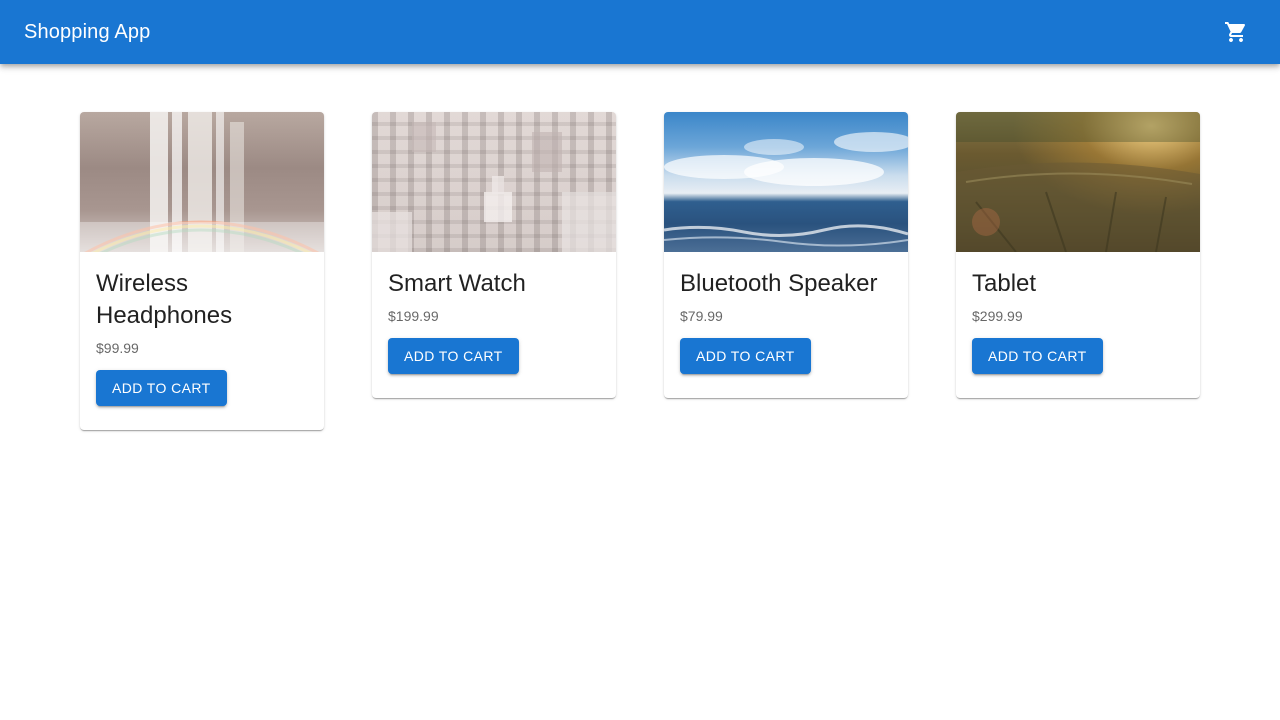 The image size is (1280, 720). Describe the element at coordinates (997, 316) in the screenshot. I see `product-price: $299.99` at that location.